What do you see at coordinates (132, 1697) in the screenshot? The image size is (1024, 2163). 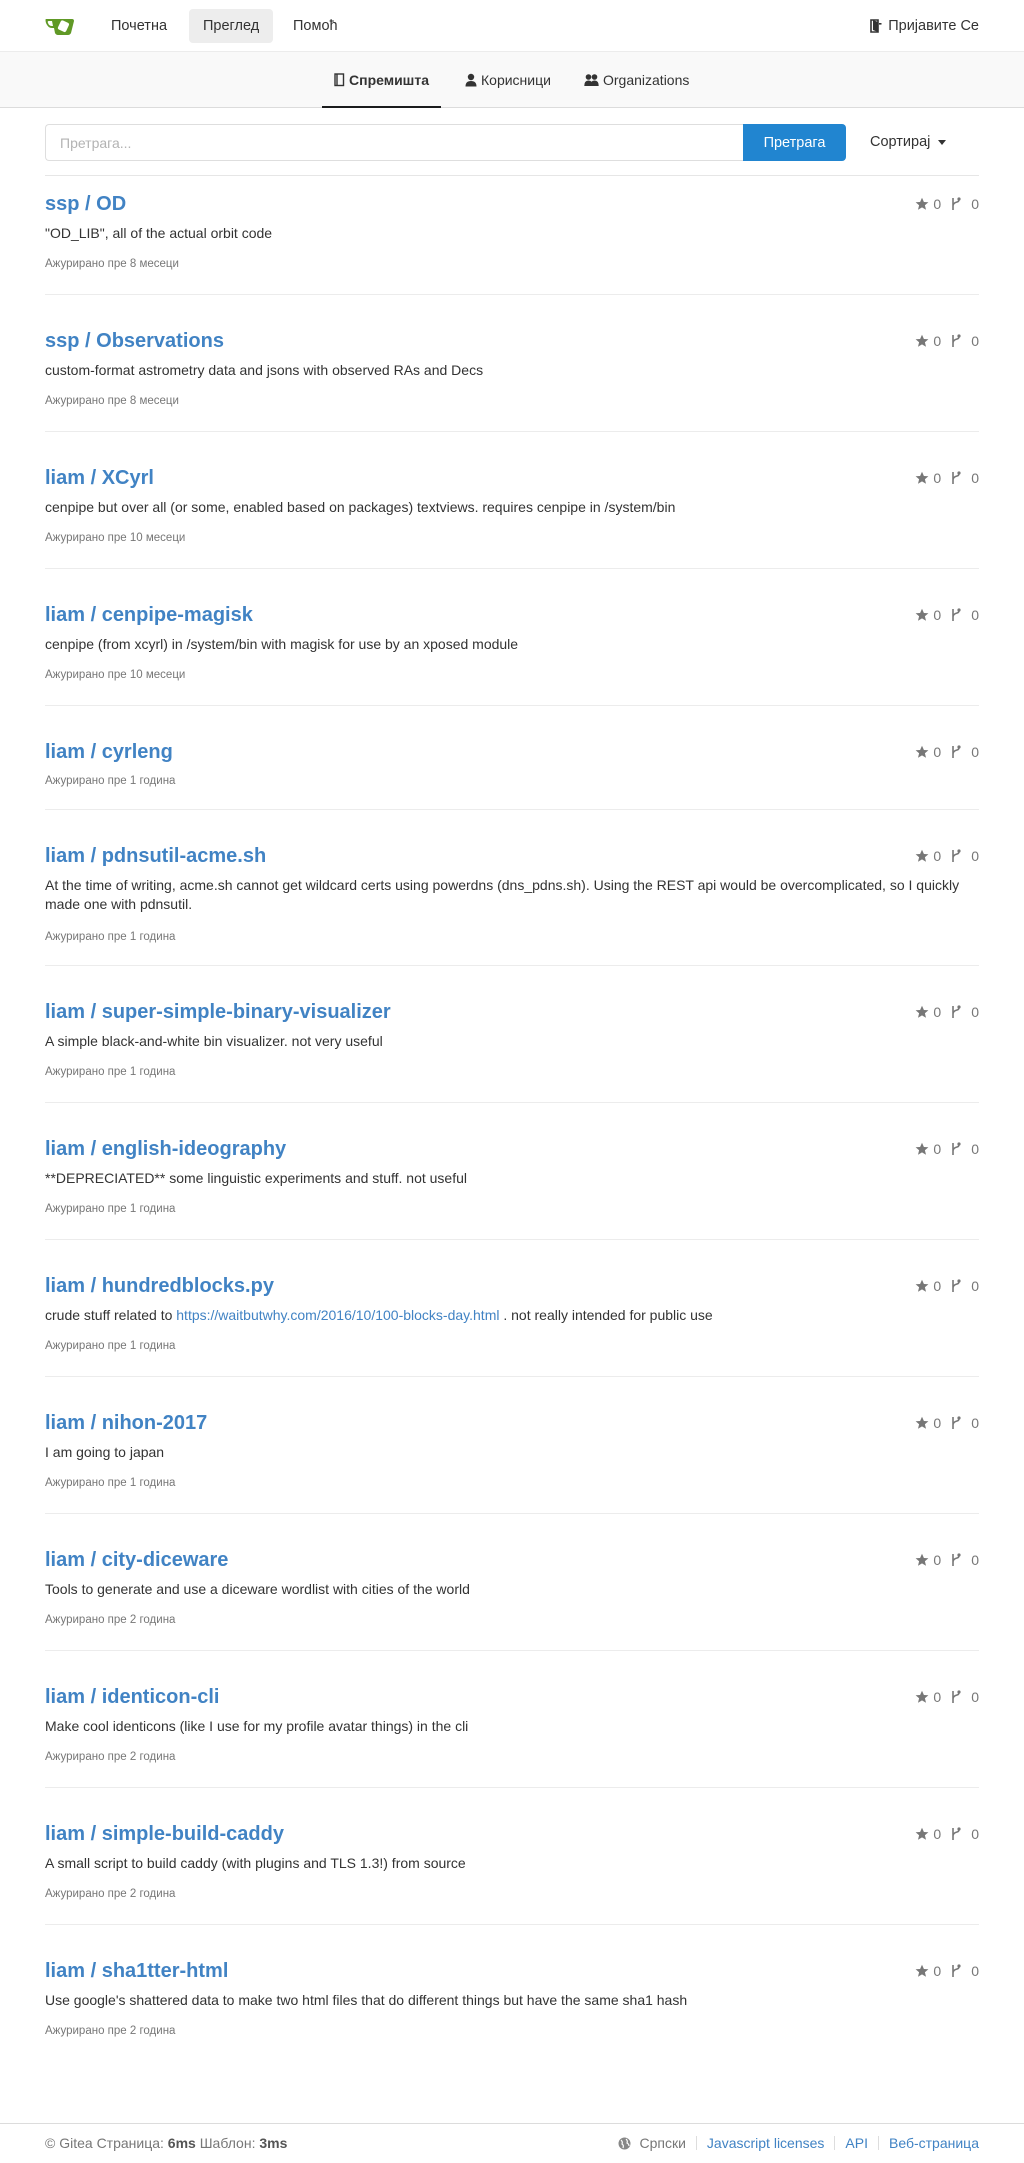 I see `repo-title-link: liam / identicon-cli` at bounding box center [132, 1697].